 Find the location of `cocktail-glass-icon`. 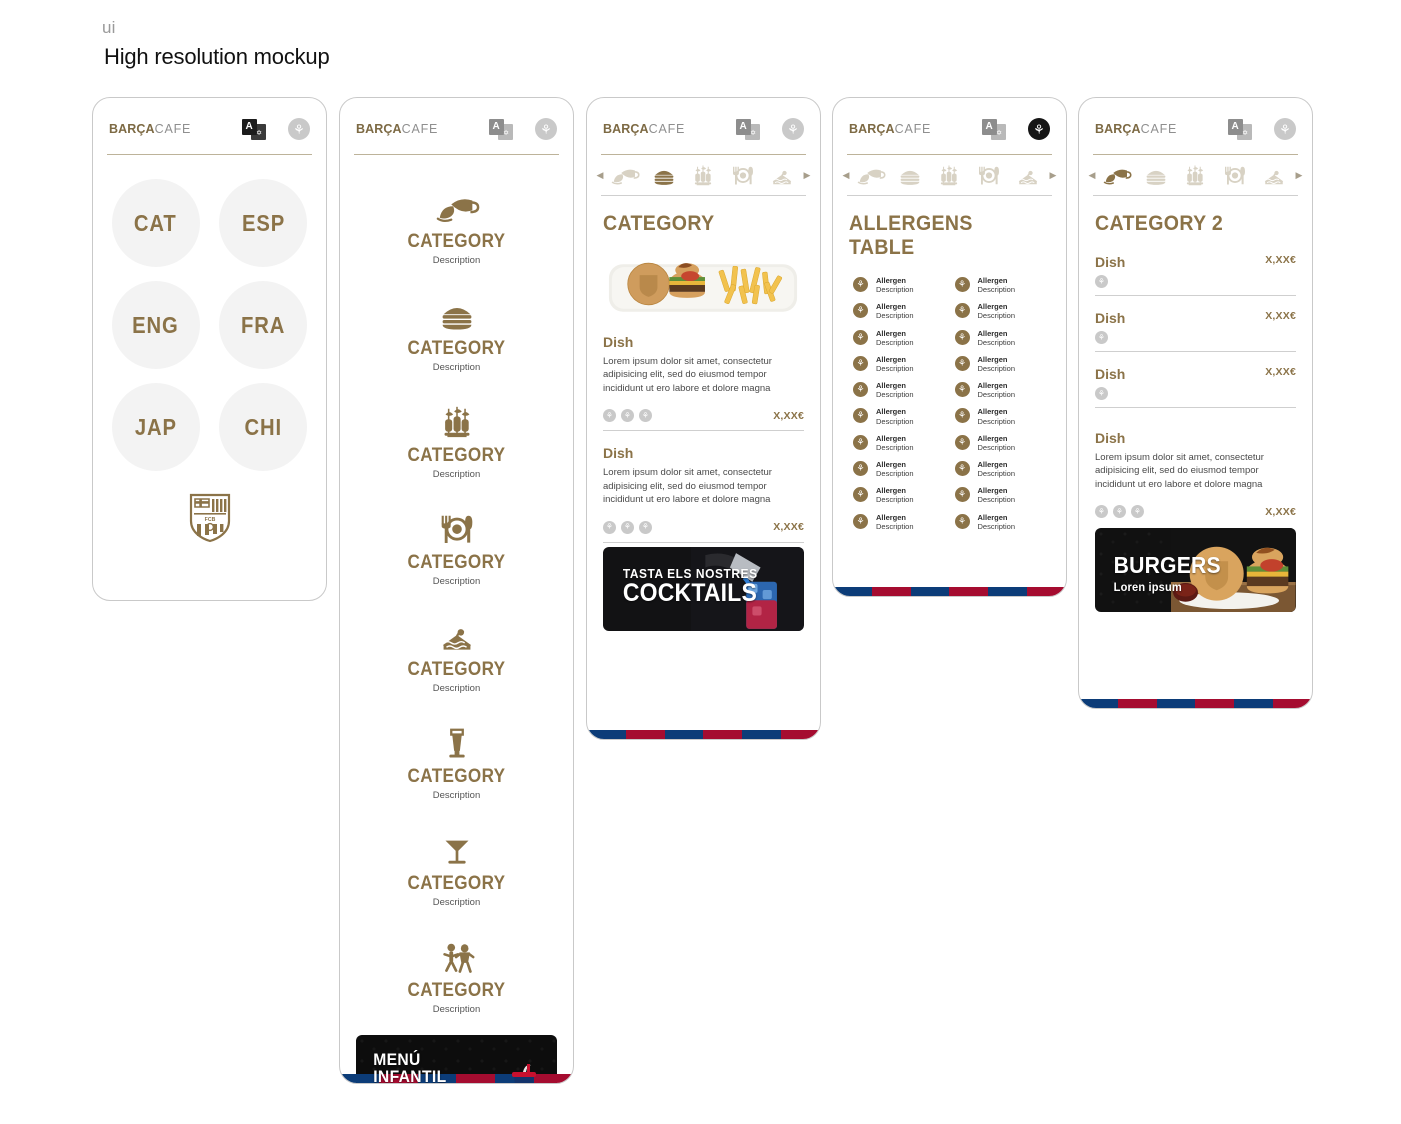

cocktail-glass-icon is located at coordinates (456, 852).